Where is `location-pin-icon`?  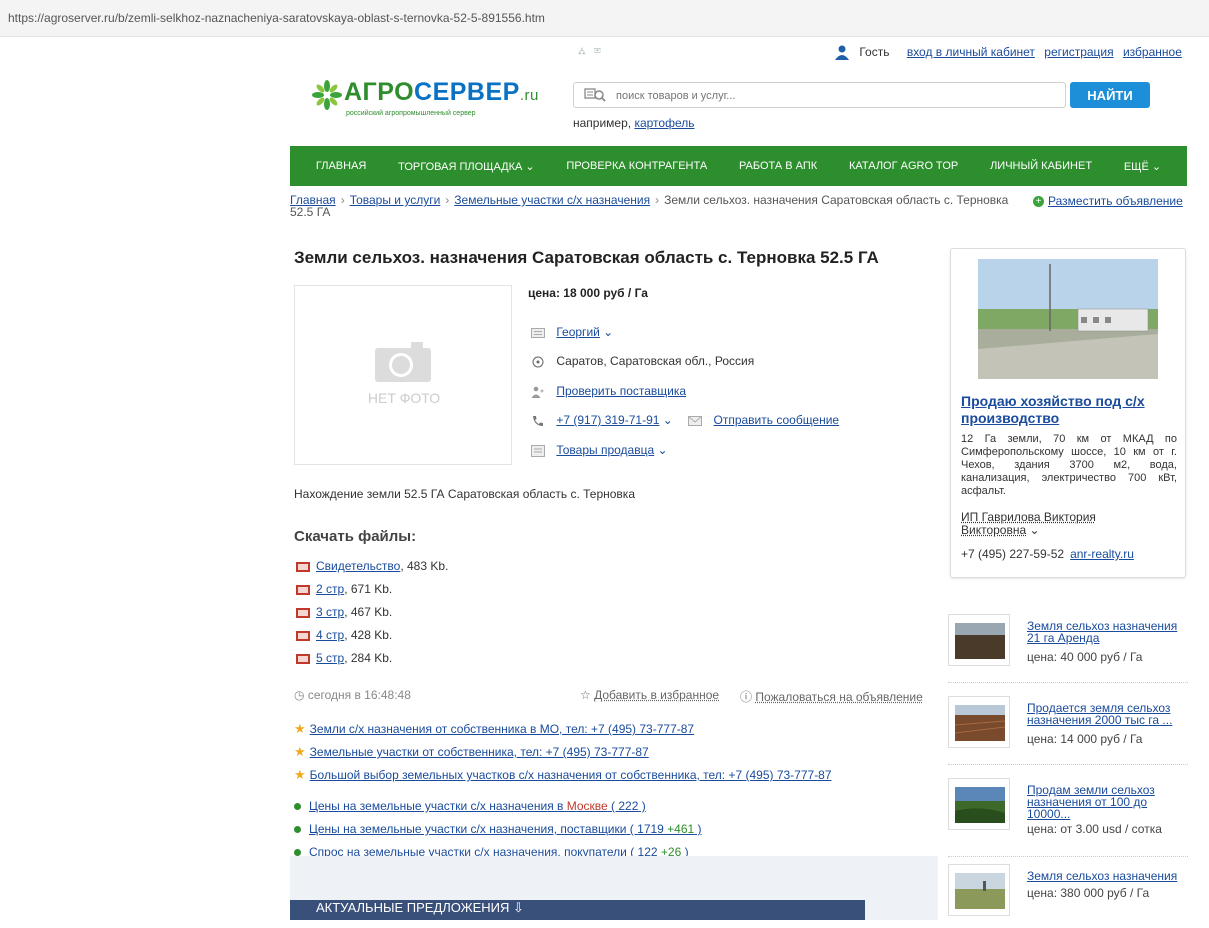
location-pin-icon is located at coordinates (538, 362).